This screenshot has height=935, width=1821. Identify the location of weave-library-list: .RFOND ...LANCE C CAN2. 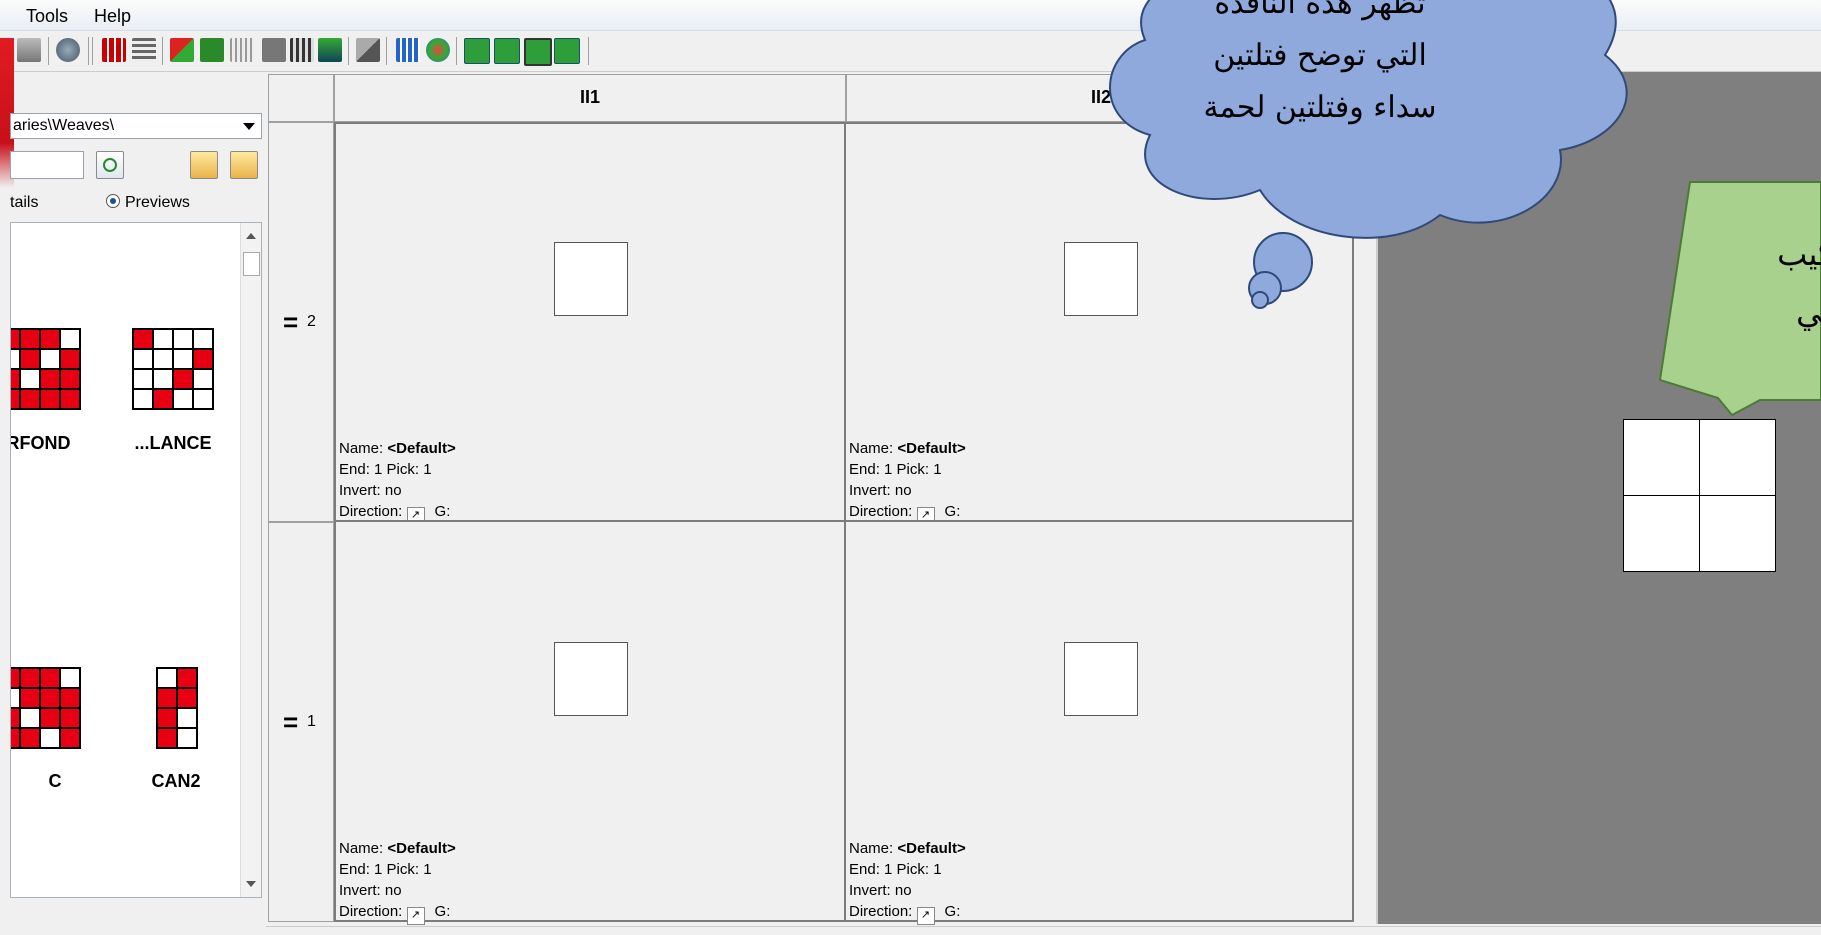
(136, 560).